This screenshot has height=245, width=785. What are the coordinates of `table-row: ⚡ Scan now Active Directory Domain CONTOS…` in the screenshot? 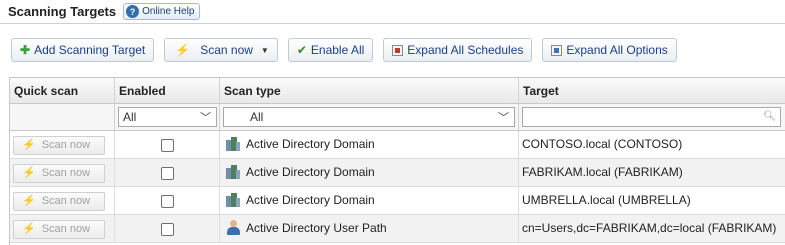 It's located at (397, 145).